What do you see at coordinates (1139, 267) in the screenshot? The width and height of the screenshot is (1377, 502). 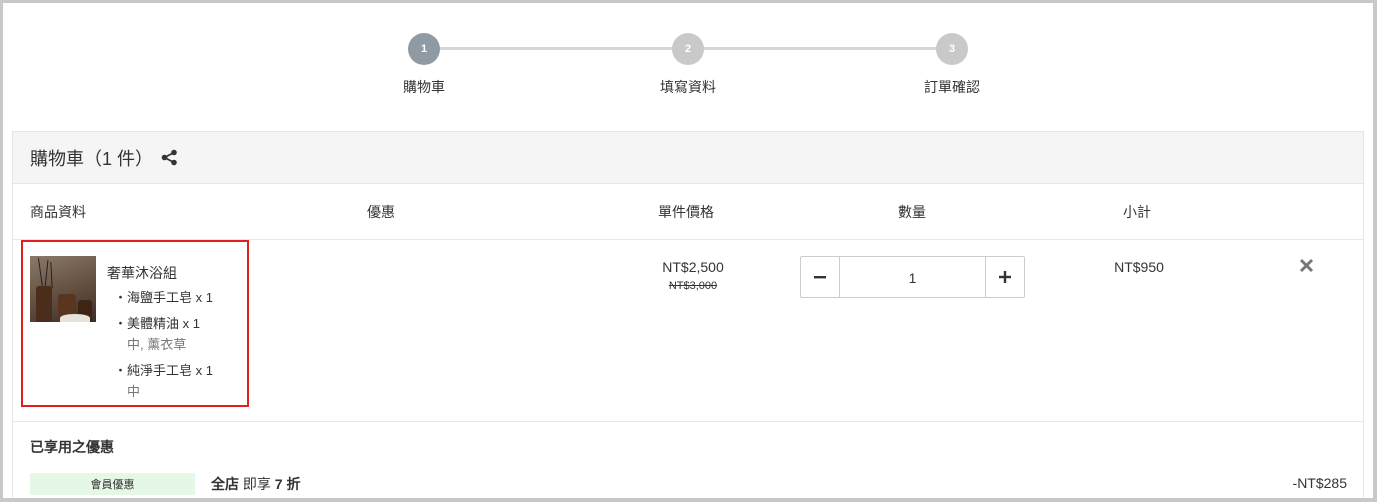 I see `item-subtotal: NT$950` at bounding box center [1139, 267].